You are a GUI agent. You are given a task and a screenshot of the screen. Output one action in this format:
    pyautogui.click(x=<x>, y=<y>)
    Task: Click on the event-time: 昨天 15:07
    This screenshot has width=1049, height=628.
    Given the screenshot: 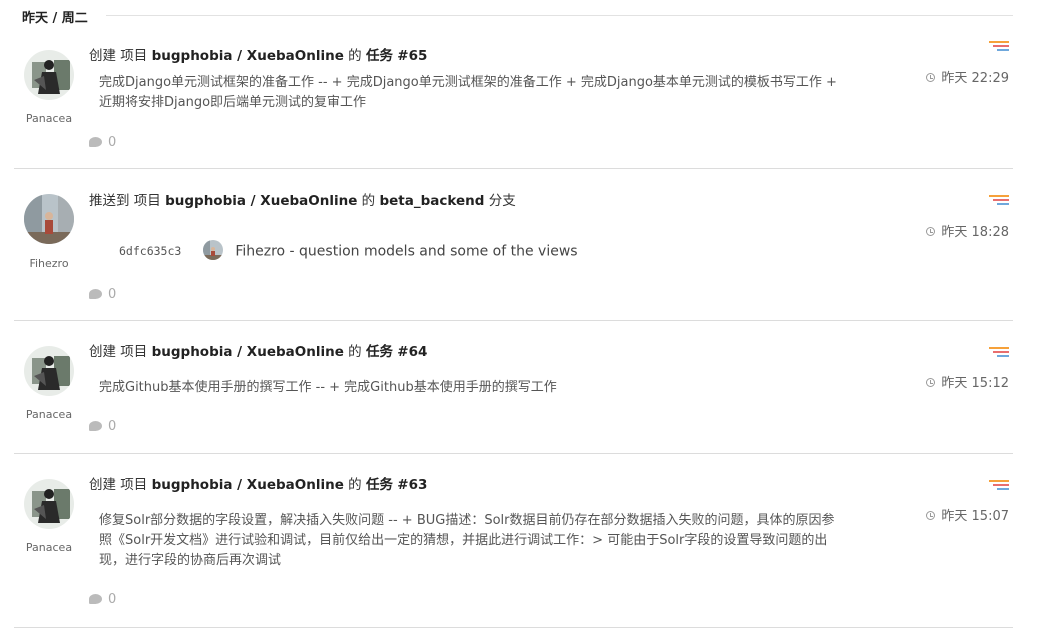 What is the action you would take?
    pyautogui.click(x=967, y=514)
    